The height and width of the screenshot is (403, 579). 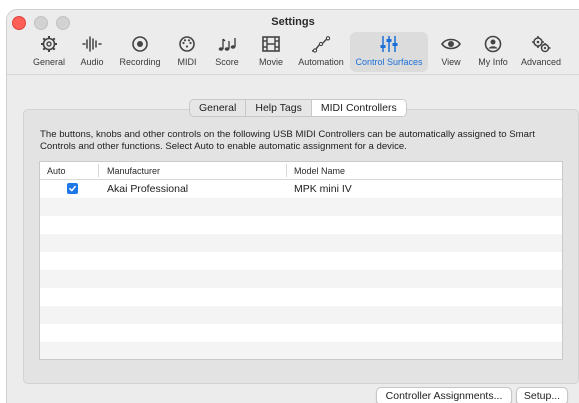 What do you see at coordinates (92, 44) in the screenshot?
I see `waveform-icon` at bounding box center [92, 44].